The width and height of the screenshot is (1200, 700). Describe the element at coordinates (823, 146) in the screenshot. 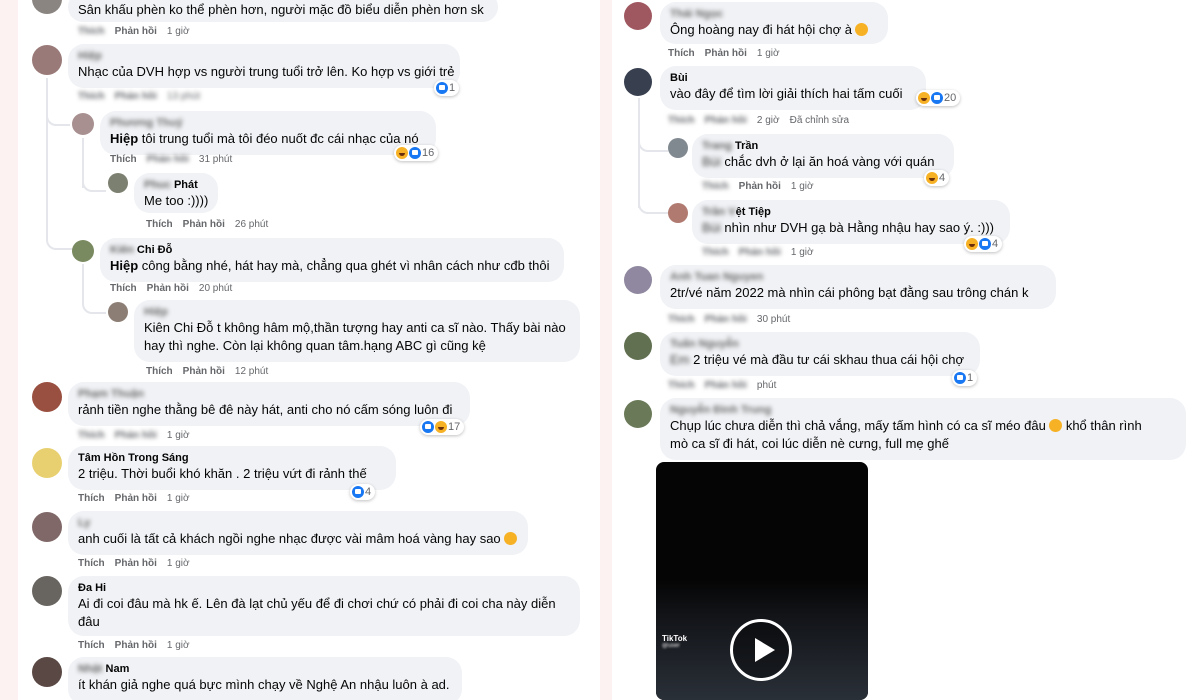

I see `commenter-name: Trang Trần` at that location.